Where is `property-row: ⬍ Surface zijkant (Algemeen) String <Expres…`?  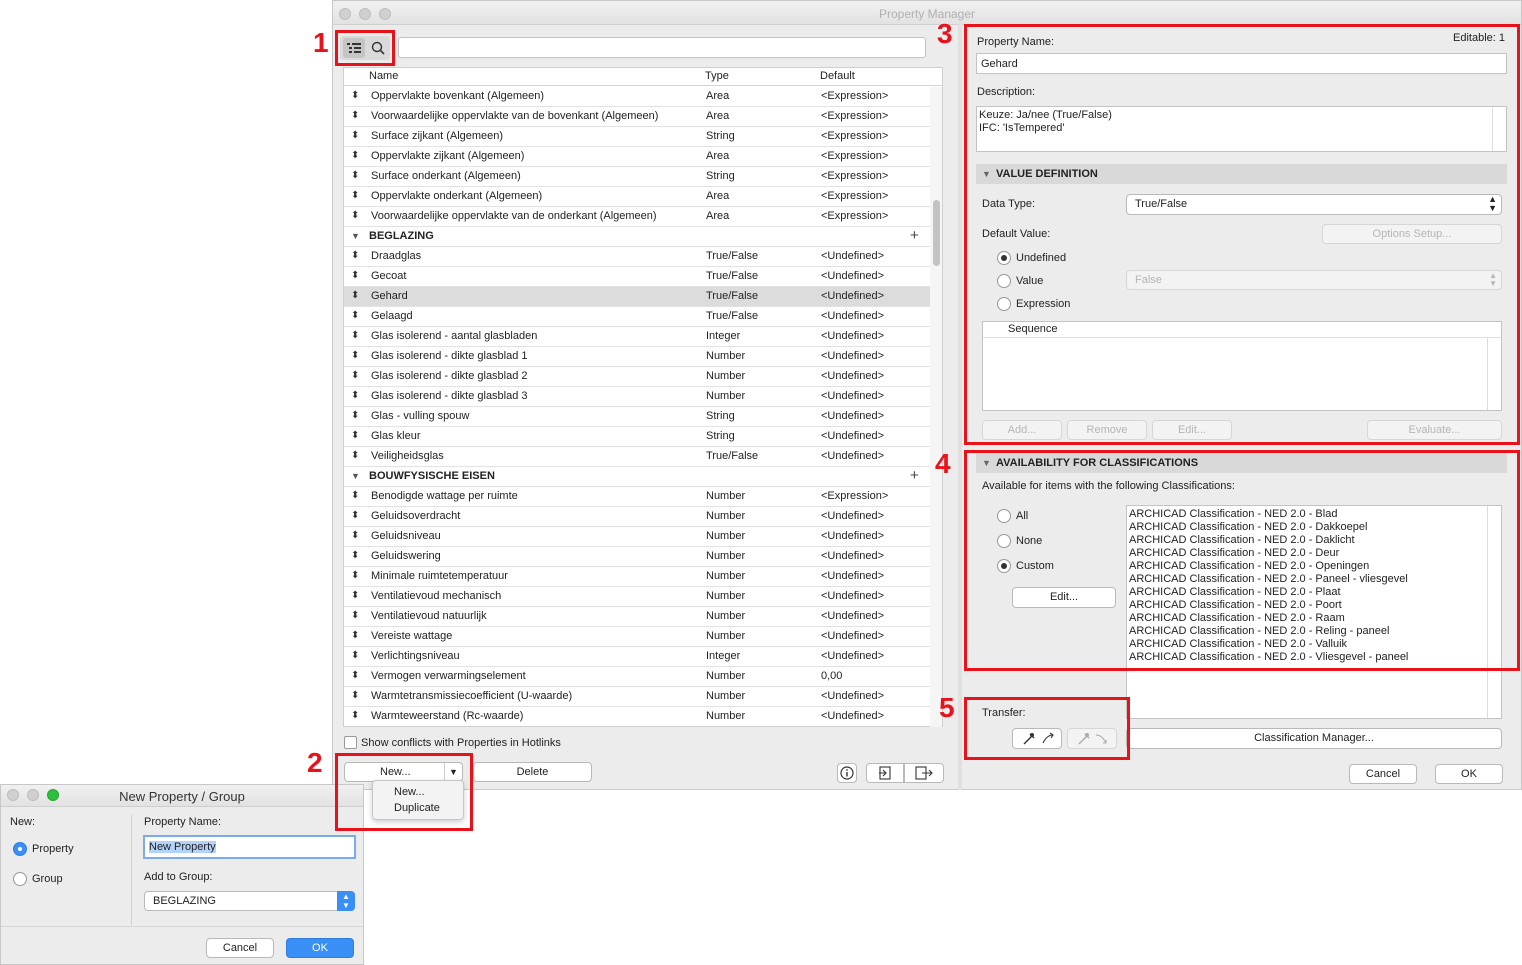
property-row: ⬍ Surface zijkant (Algemeen) String <Expres… is located at coordinates (637, 137).